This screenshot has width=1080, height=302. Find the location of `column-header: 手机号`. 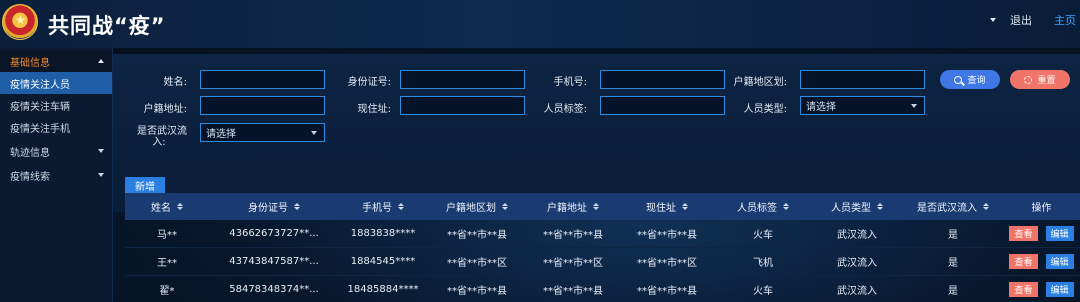

column-header: 手机号 is located at coordinates (383, 206).